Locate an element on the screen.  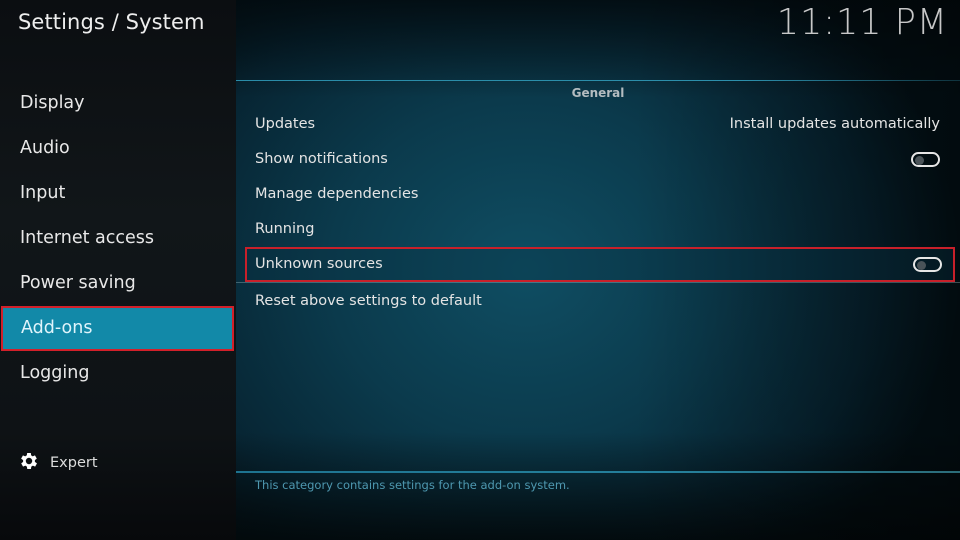
group-header: General is located at coordinates (598, 93).